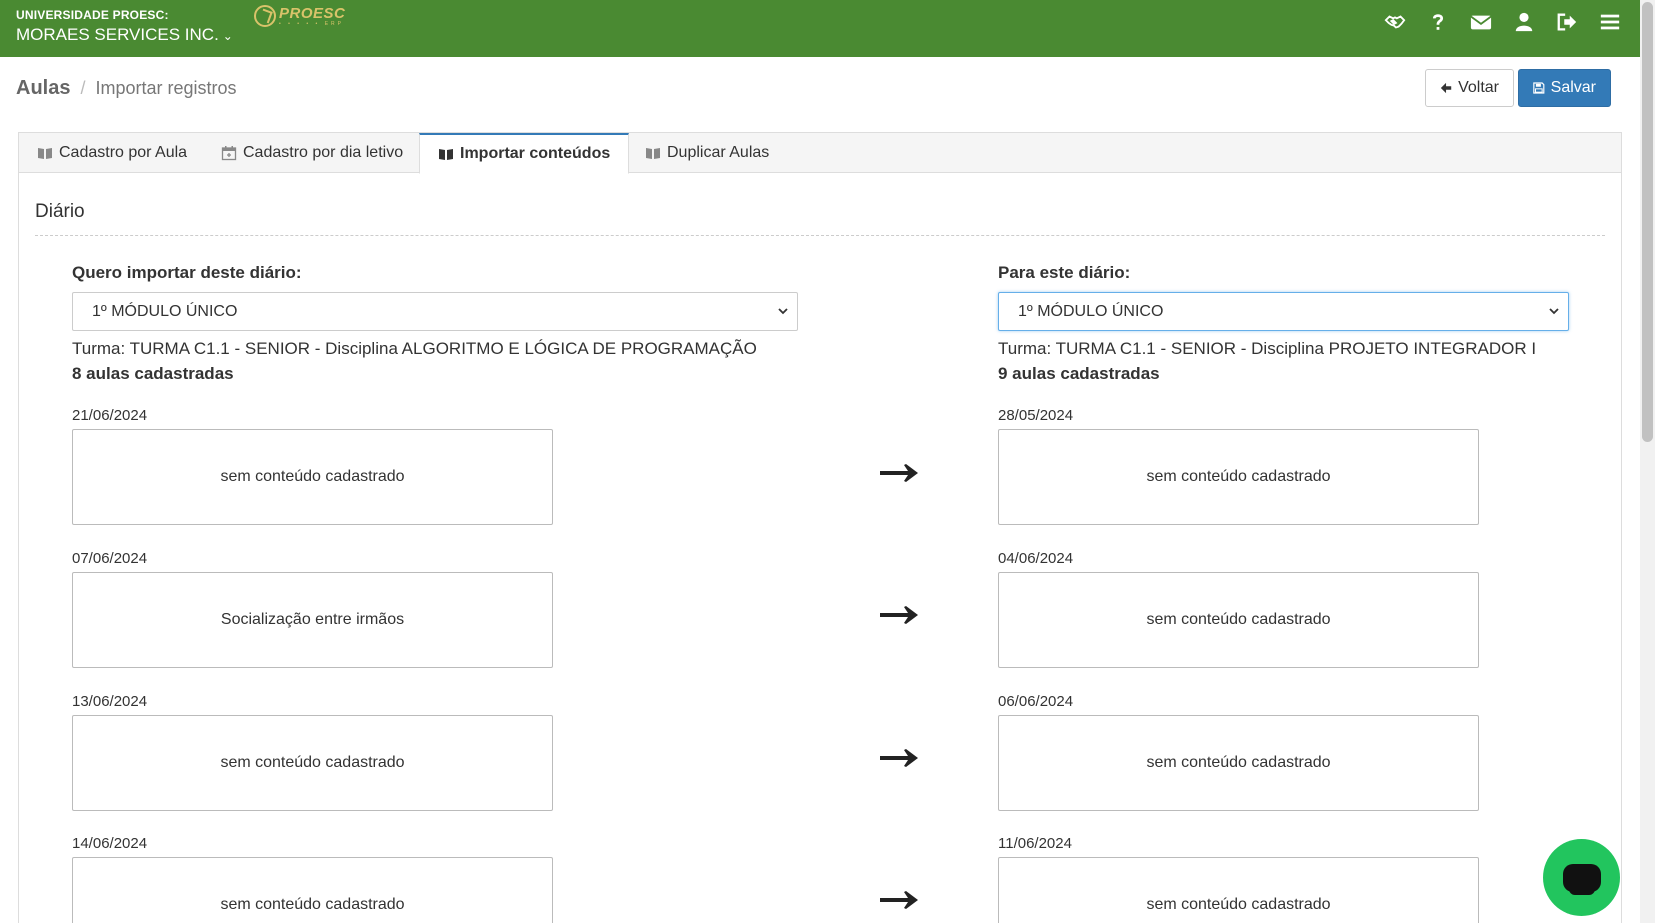  Describe the element at coordinates (323, 152) in the screenshot. I see `tab-label: Cadastro por dia letivo` at that location.